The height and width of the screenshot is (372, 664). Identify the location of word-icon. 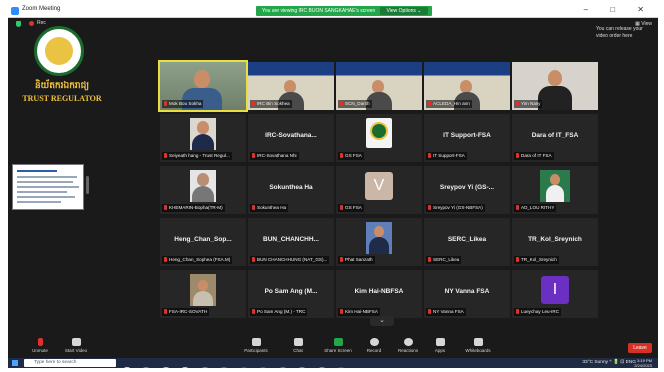
(243, 367).